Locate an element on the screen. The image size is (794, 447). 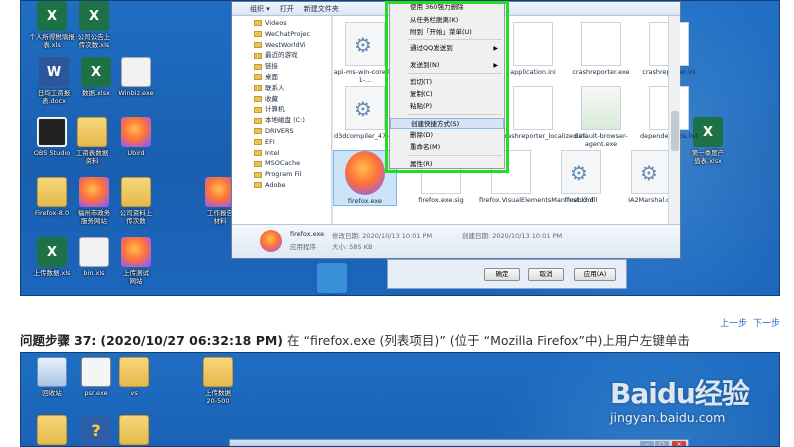
desktop-icon is located at coordinates (134, 430).